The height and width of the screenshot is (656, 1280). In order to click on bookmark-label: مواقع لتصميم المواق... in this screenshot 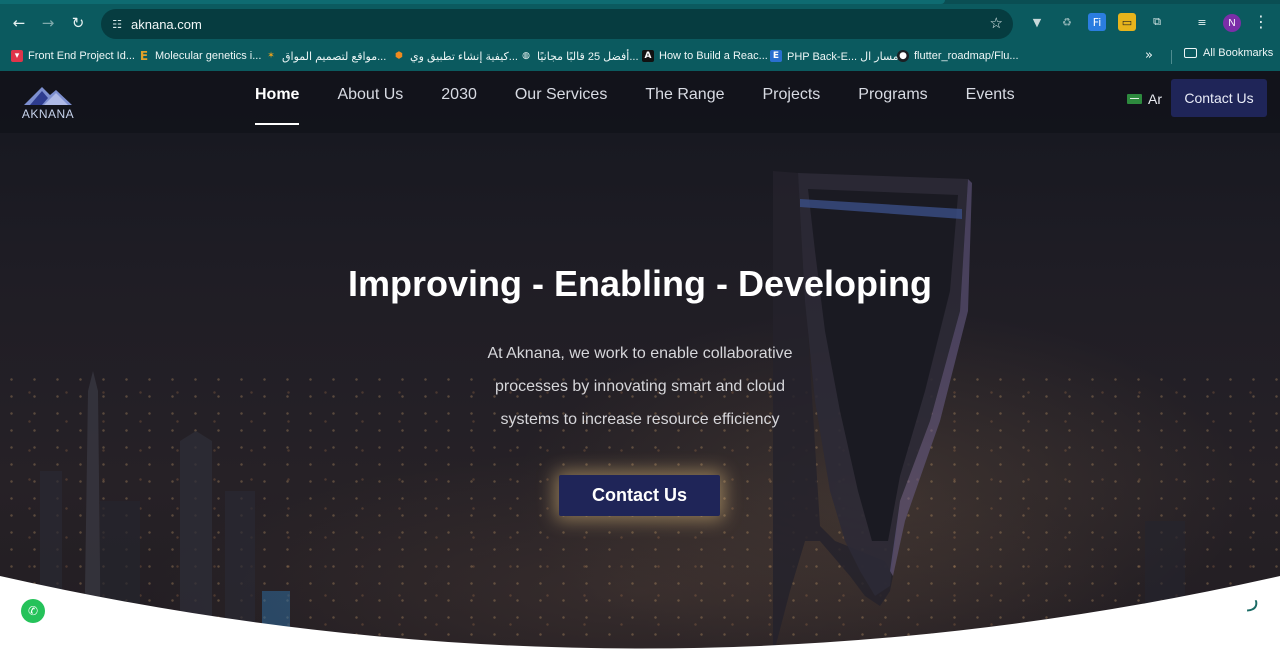, I will do `click(334, 56)`.